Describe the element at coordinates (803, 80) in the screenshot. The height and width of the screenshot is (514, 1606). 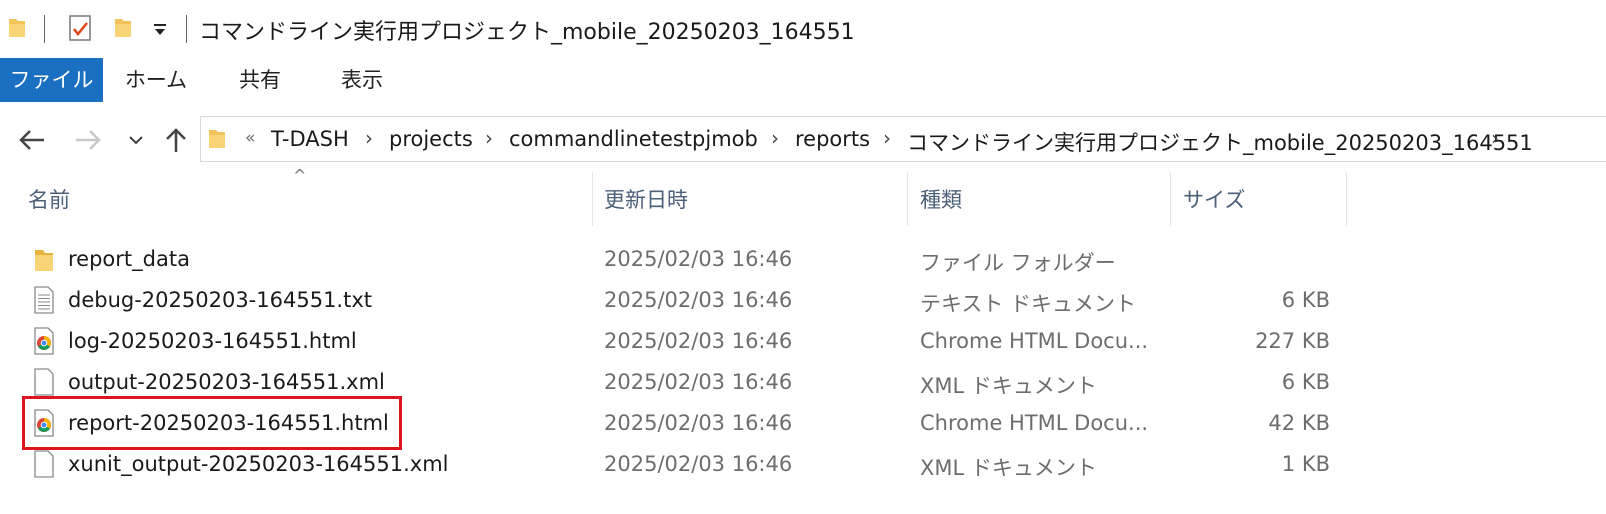
I see `ribbon-tabs: ファイル ホーム 共有 表示` at that location.